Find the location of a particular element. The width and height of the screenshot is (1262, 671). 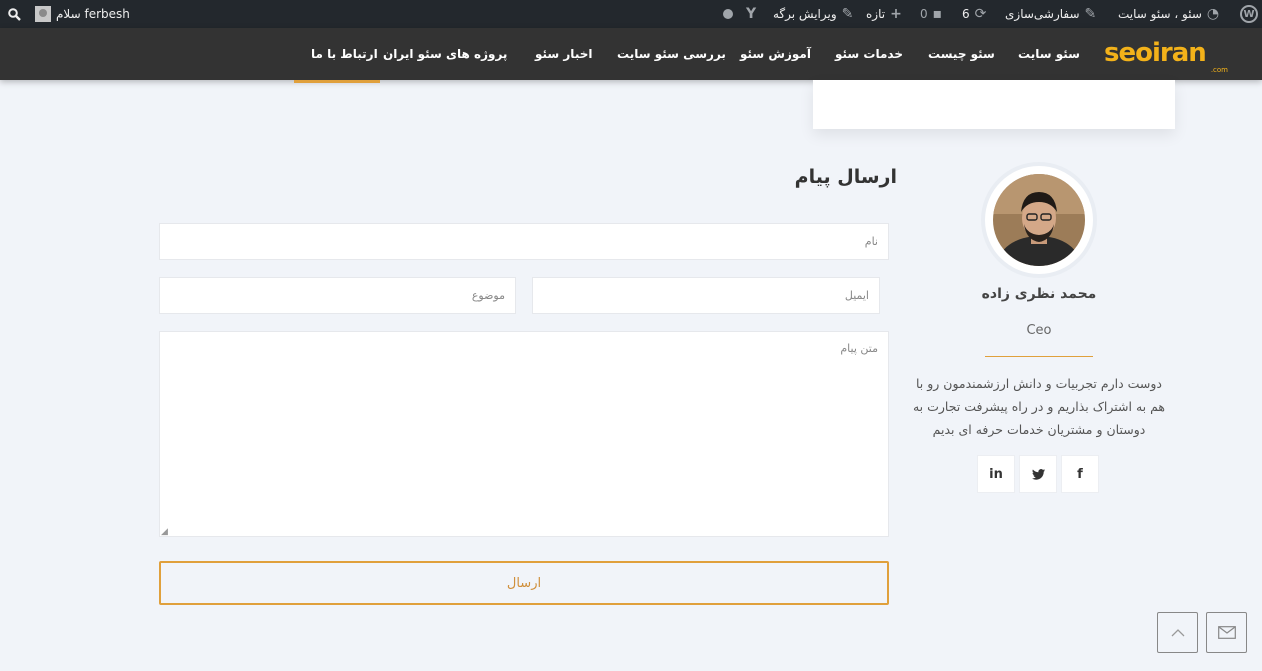

nav-item-what-is-seo: سئو چیست is located at coordinates (961, 54).